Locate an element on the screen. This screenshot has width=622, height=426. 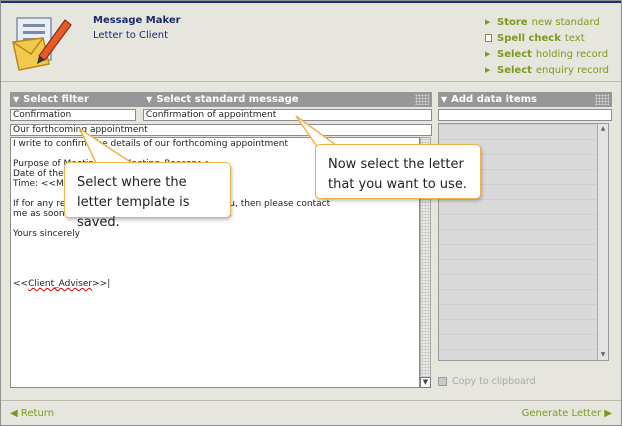
letter-line: Yours sincerely is located at coordinates (47, 234).